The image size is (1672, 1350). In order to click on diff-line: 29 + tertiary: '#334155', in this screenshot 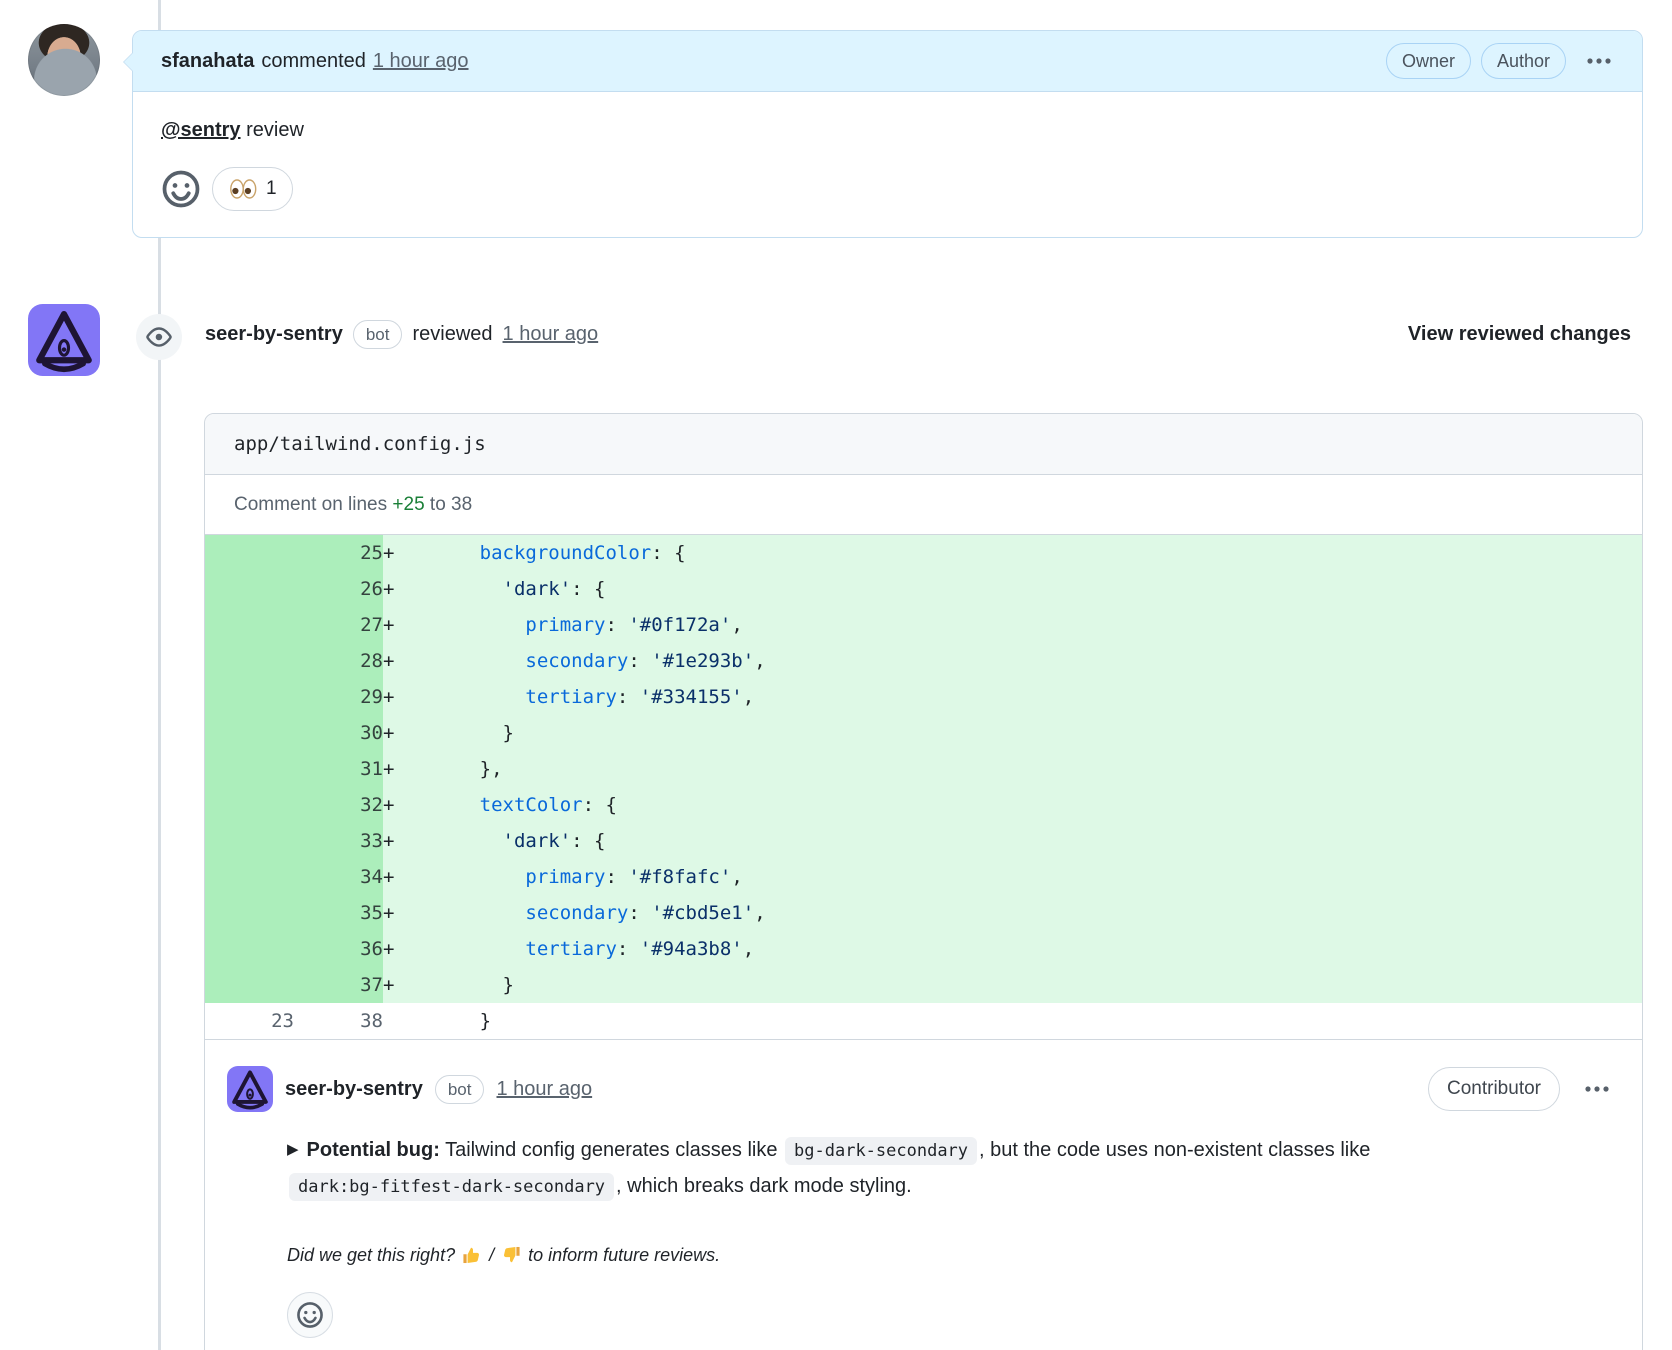, I will do `click(923, 697)`.